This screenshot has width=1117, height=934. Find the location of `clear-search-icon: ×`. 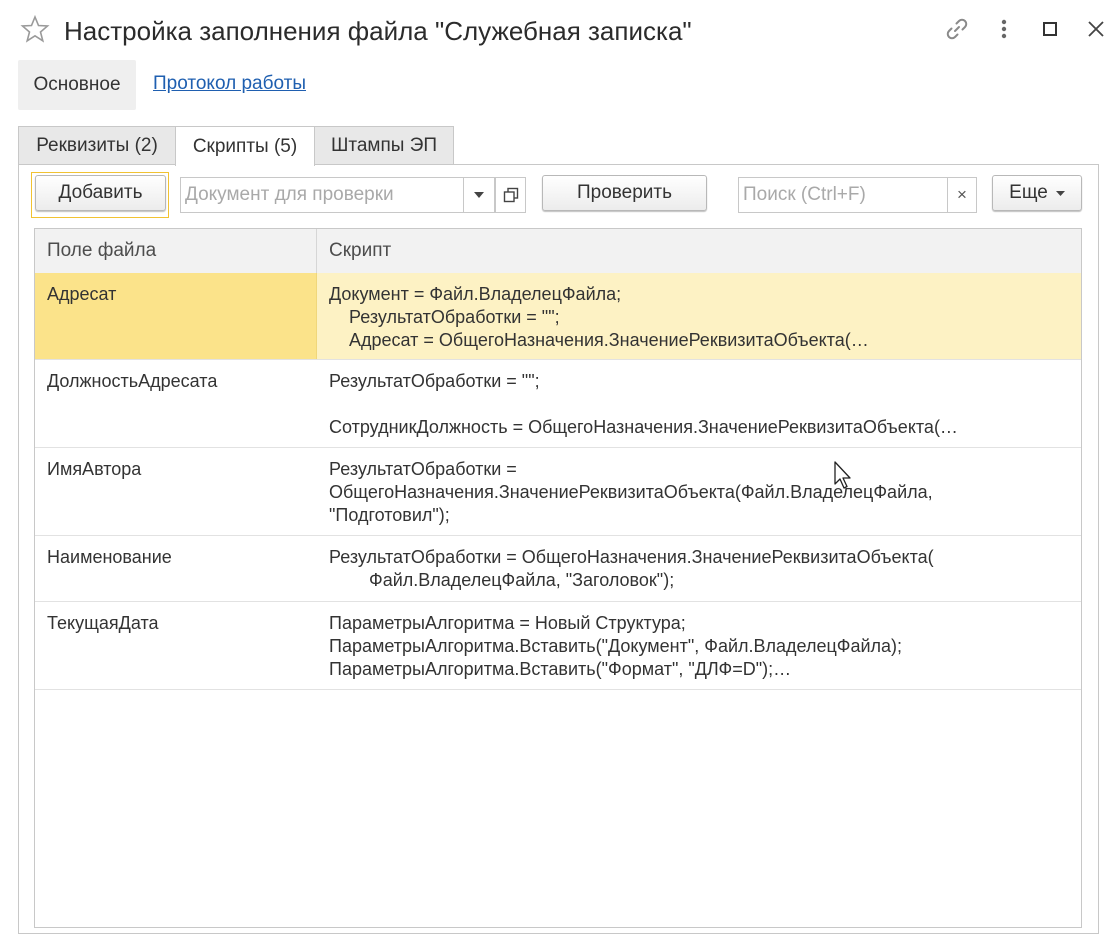

clear-search-icon: × is located at coordinates (962, 195).